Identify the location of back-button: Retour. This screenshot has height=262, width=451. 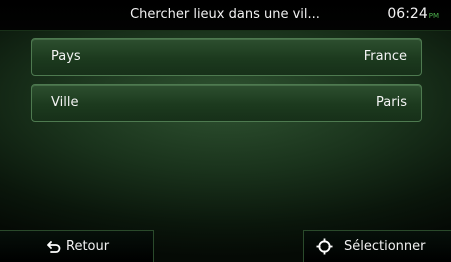
(77, 246).